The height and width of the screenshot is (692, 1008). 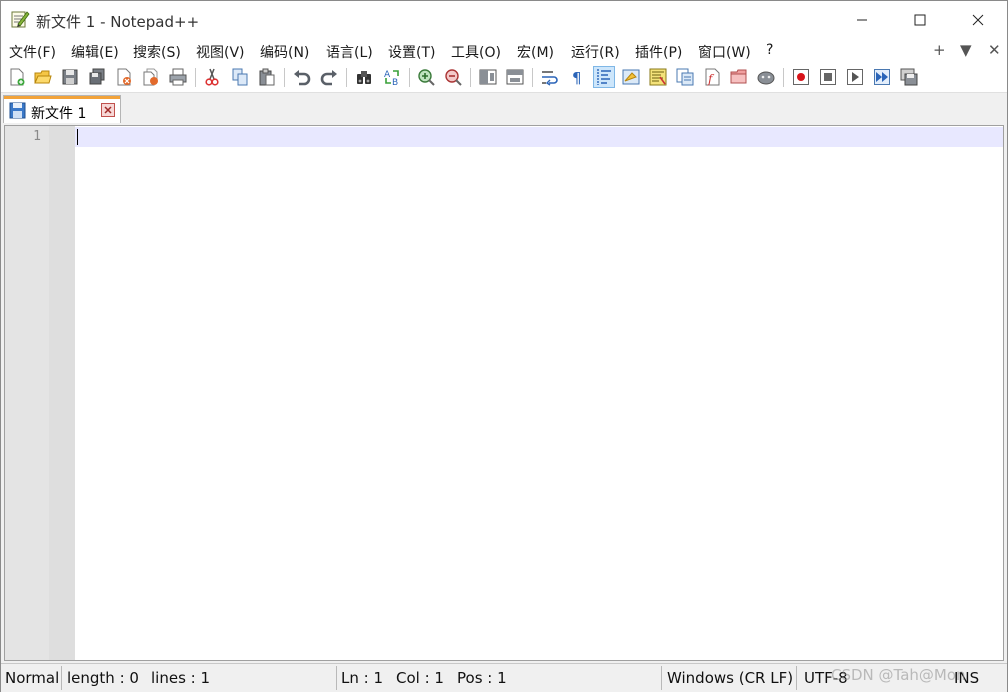 What do you see at coordinates (504, 20) in the screenshot?
I see `title-bar: 新文件 1 - Notepad++` at bounding box center [504, 20].